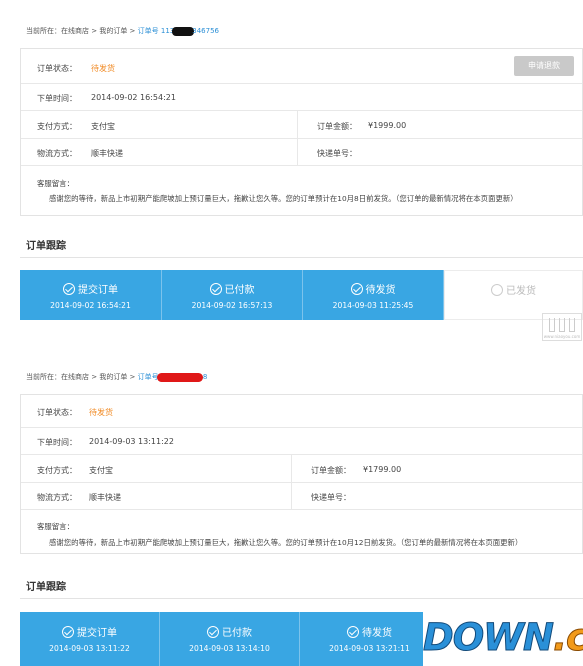  I want to click on order-time-value: 2014-09-02 16:54:21, so click(133, 97).